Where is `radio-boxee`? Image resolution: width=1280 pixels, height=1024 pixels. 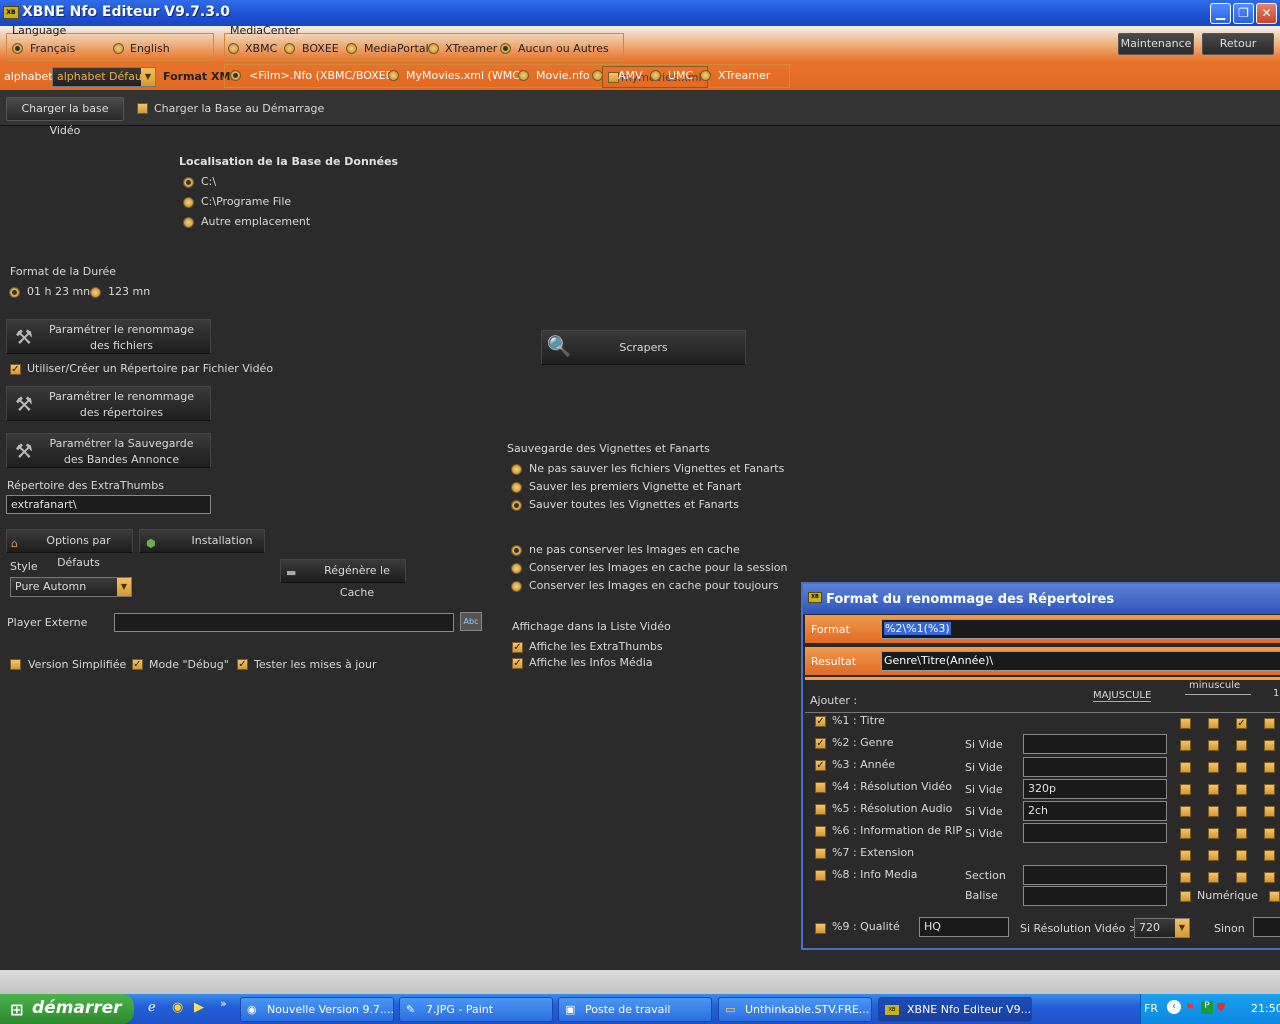 radio-boxee is located at coordinates (289, 48).